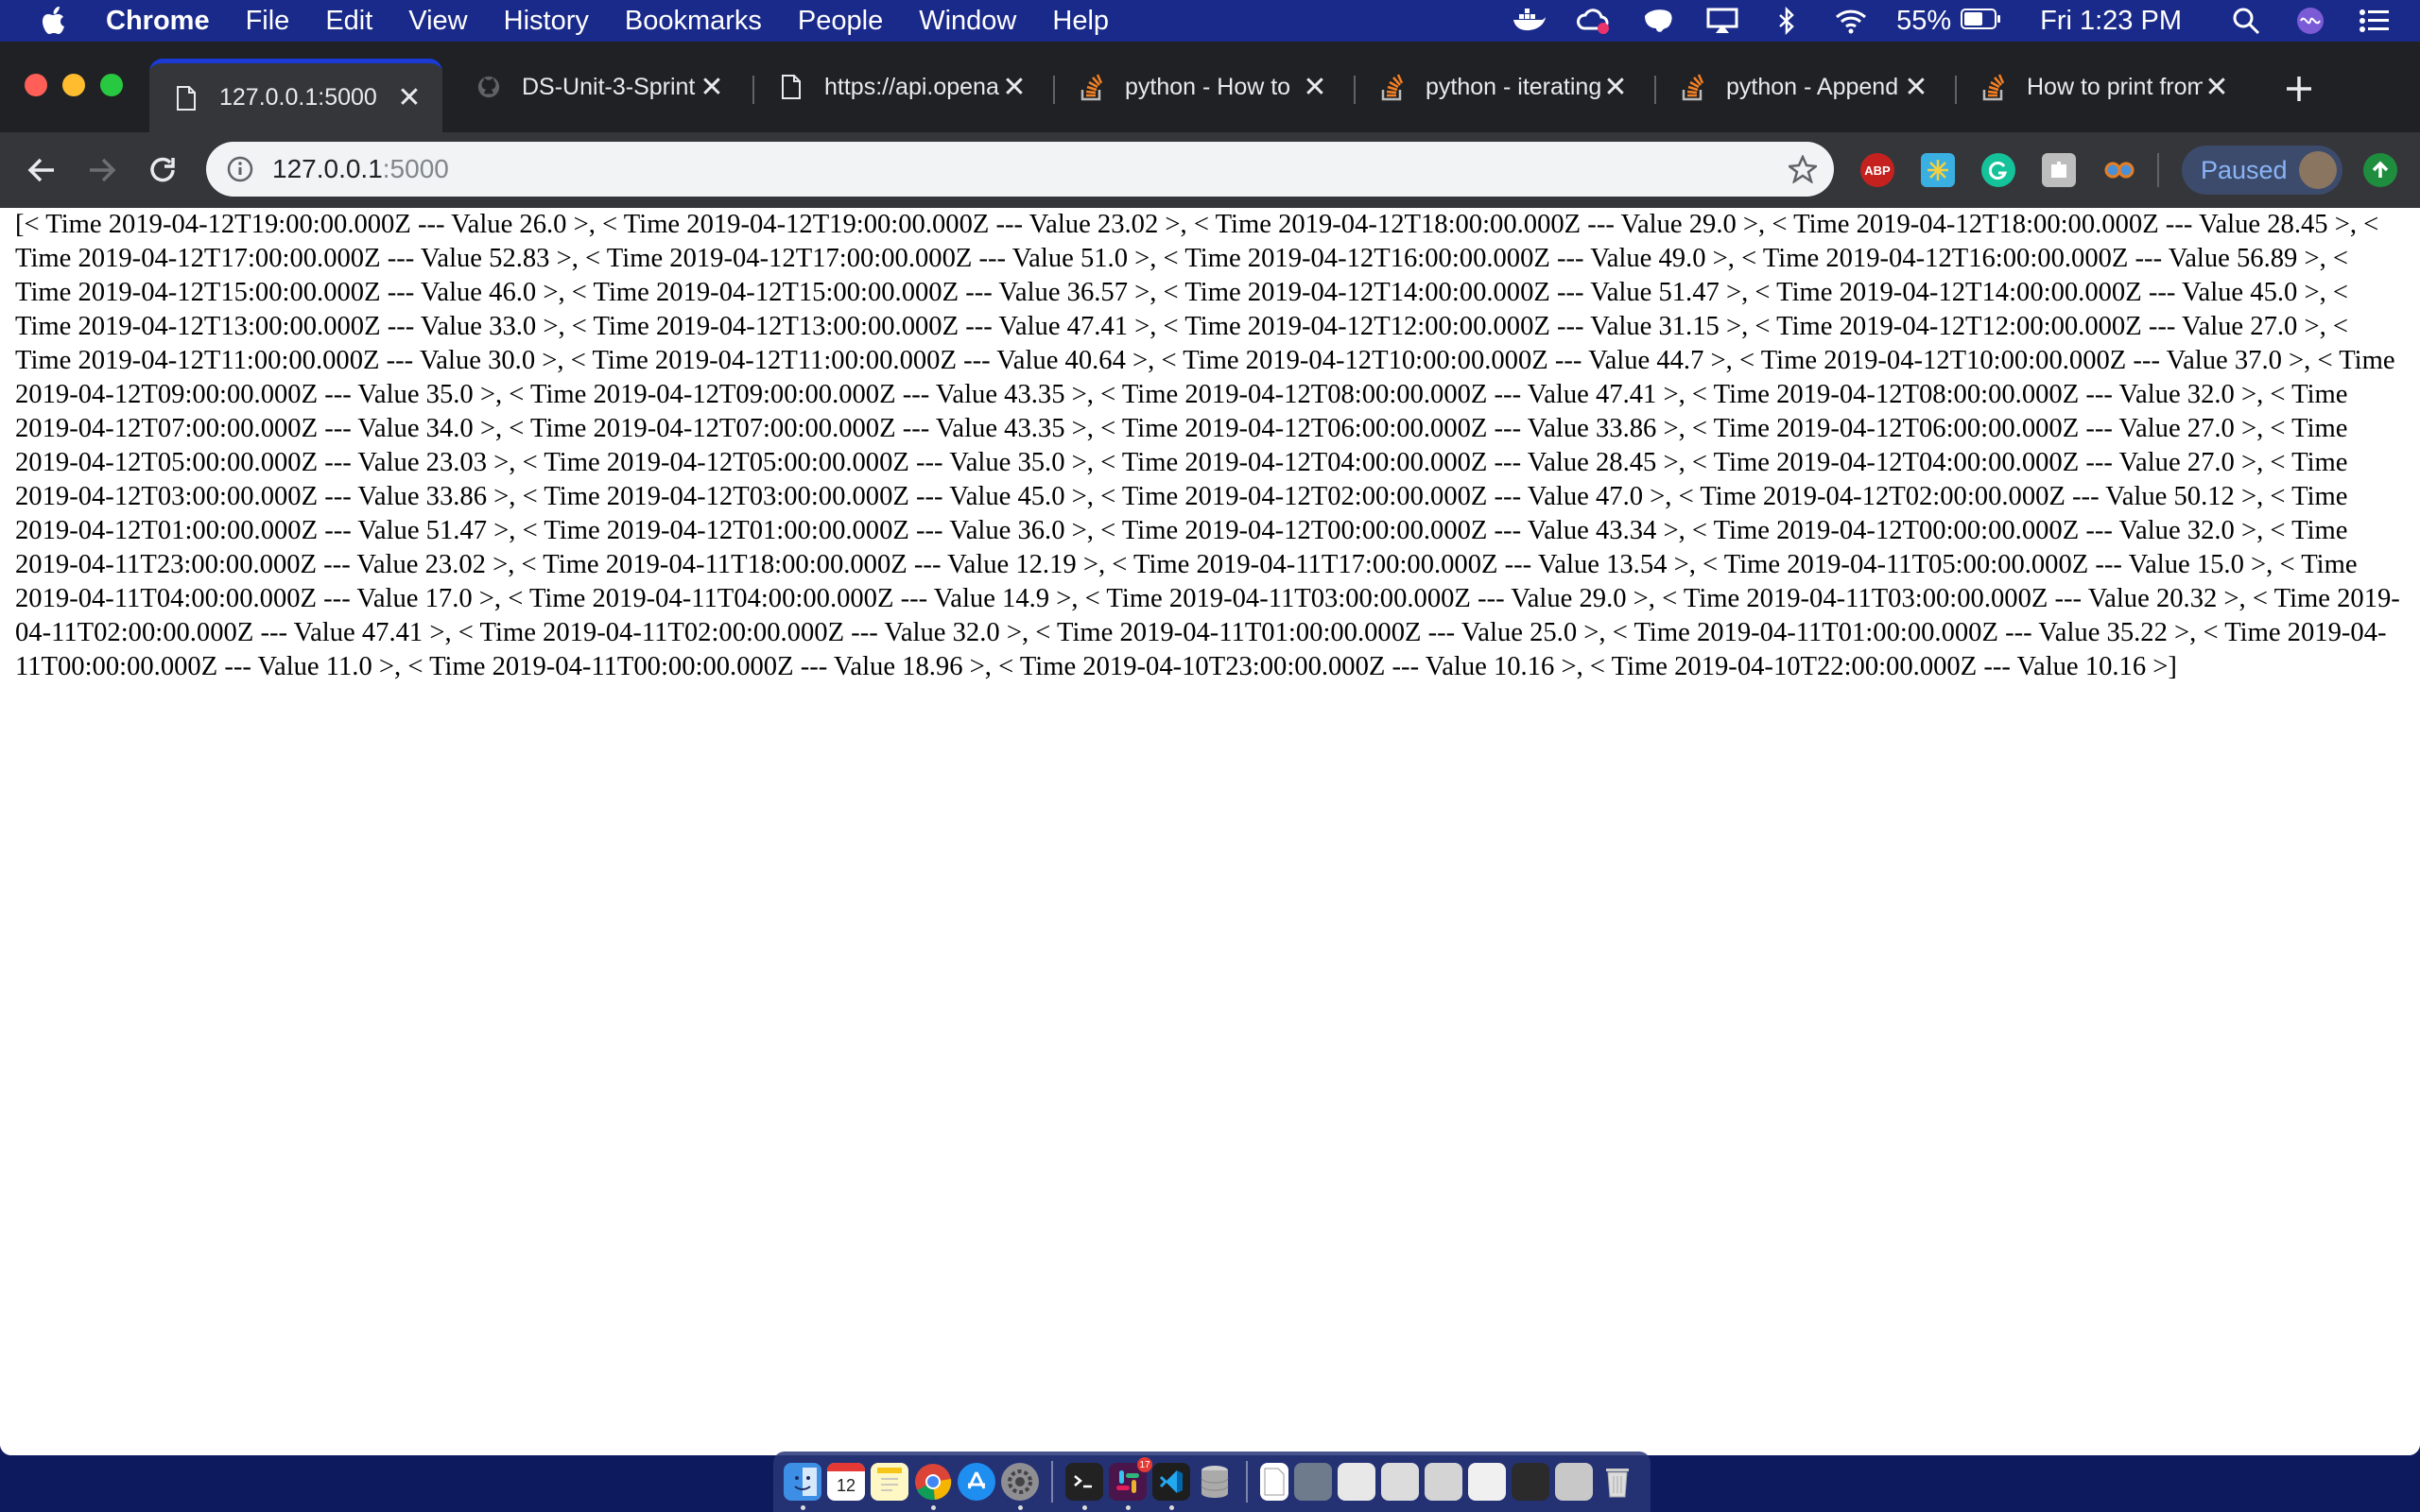 This screenshot has height=1512, width=2420. I want to click on menu-window: Window, so click(967, 21).